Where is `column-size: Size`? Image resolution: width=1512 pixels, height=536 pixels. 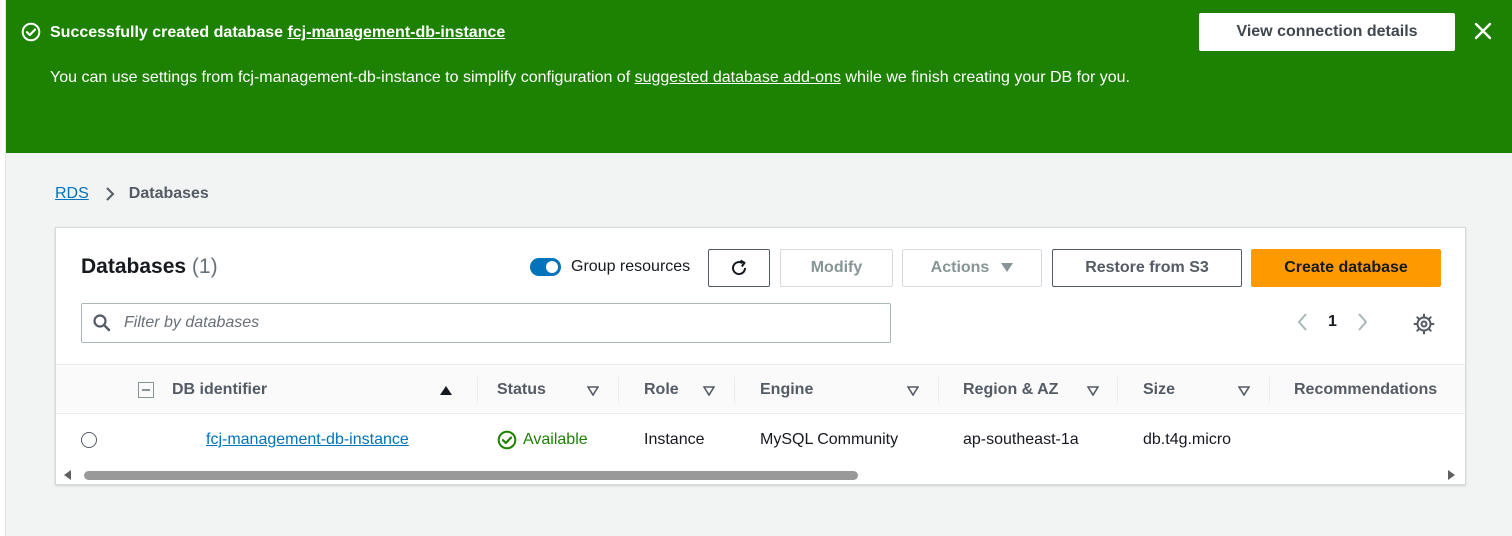 column-size: Size is located at coordinates (1159, 390).